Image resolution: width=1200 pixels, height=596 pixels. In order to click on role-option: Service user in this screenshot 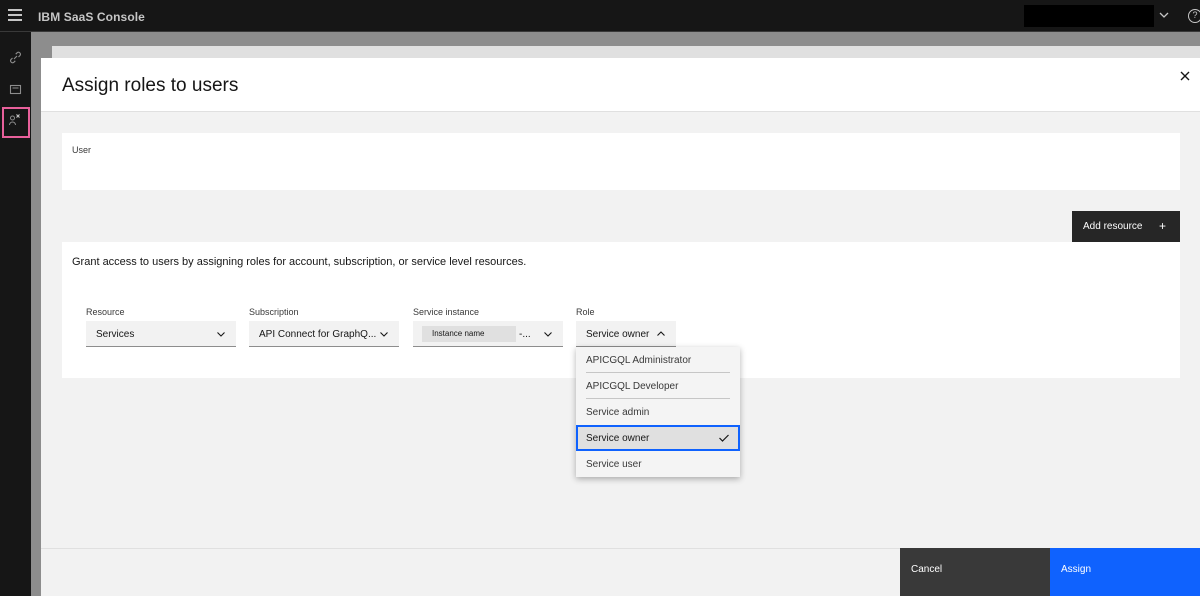, I will do `click(658, 464)`.